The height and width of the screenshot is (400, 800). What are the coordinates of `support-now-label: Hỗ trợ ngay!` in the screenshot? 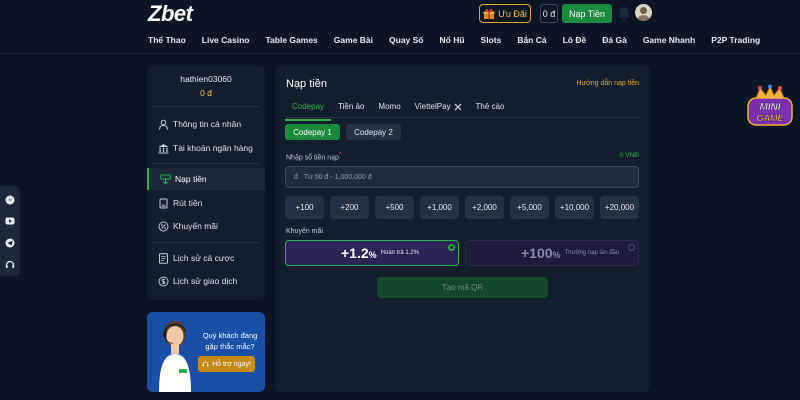 It's located at (231, 364).